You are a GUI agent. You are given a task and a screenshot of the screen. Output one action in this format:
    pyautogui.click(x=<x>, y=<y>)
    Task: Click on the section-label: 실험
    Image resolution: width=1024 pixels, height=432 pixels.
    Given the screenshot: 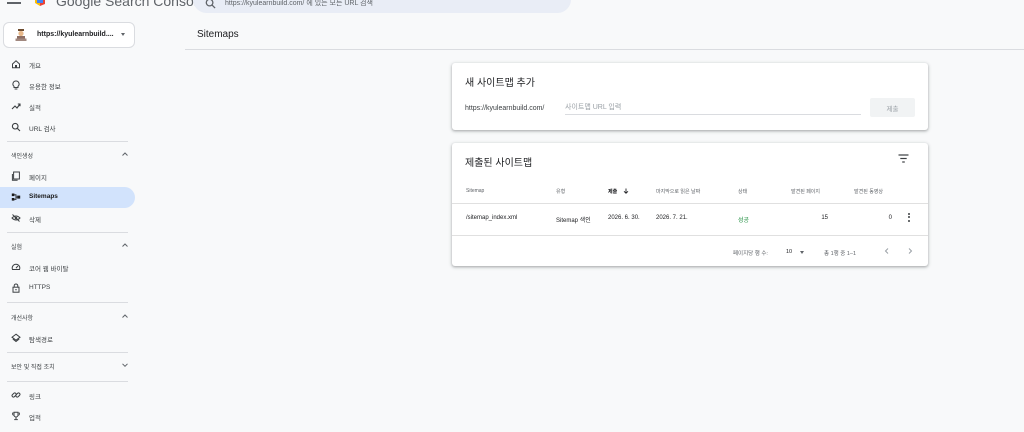 What is the action you would take?
    pyautogui.click(x=17, y=248)
    